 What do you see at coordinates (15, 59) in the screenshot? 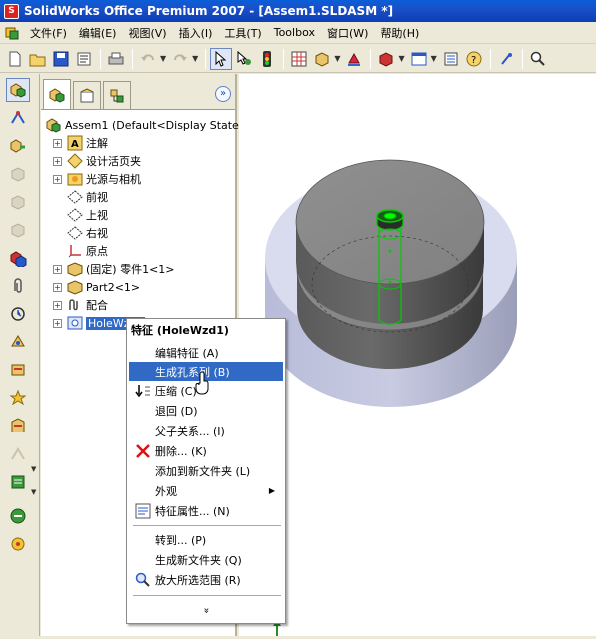
I see `new-icon` at bounding box center [15, 59].